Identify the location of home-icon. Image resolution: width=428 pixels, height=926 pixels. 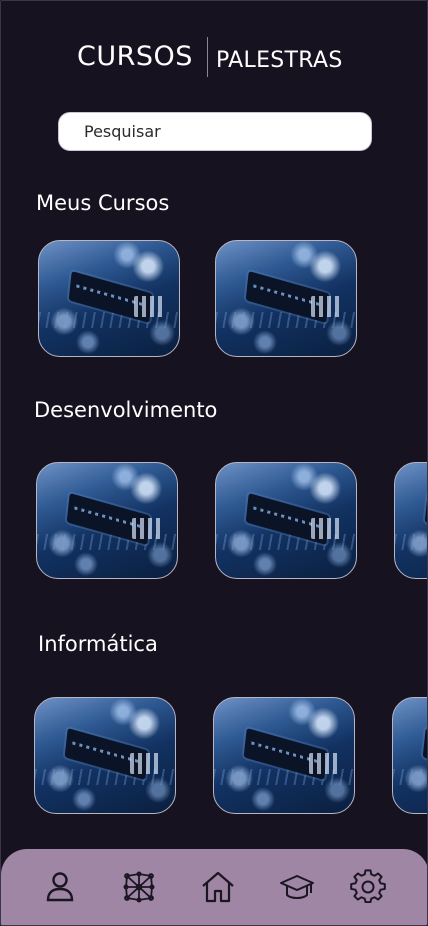
(218, 887).